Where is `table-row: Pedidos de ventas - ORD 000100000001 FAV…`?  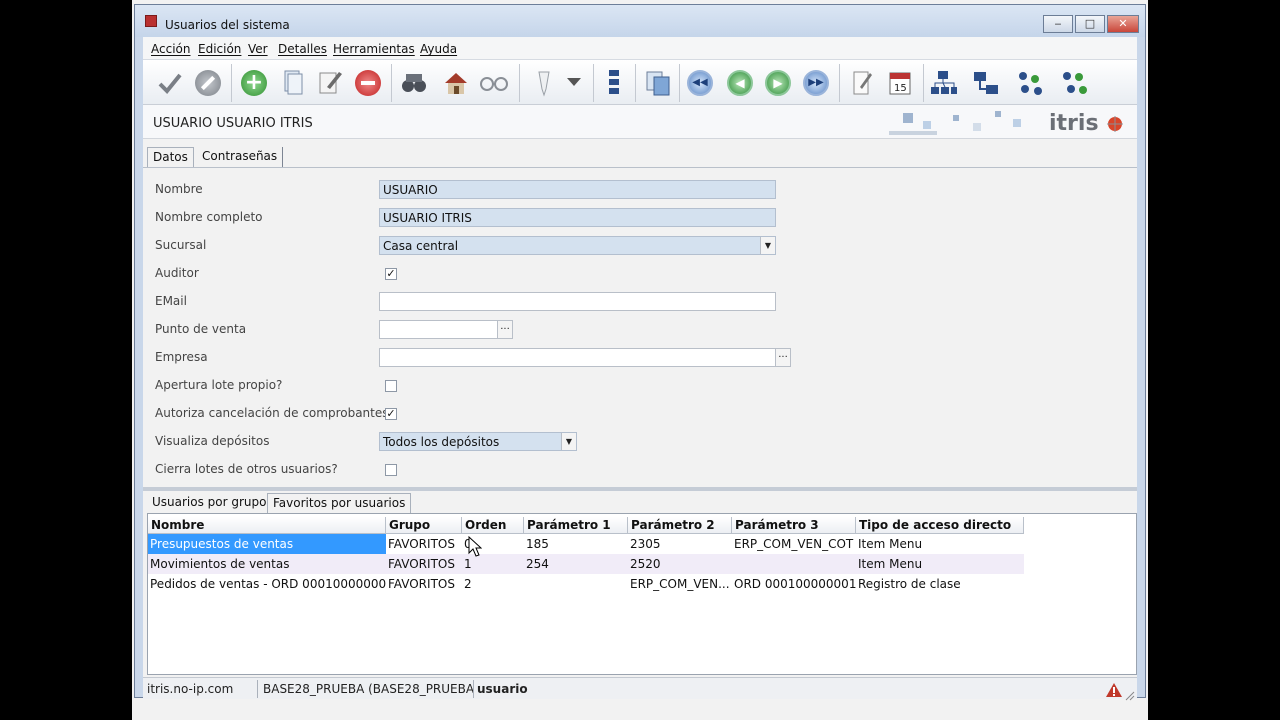 table-row: Pedidos de ventas - ORD 000100000001 FAV… is located at coordinates (586, 584).